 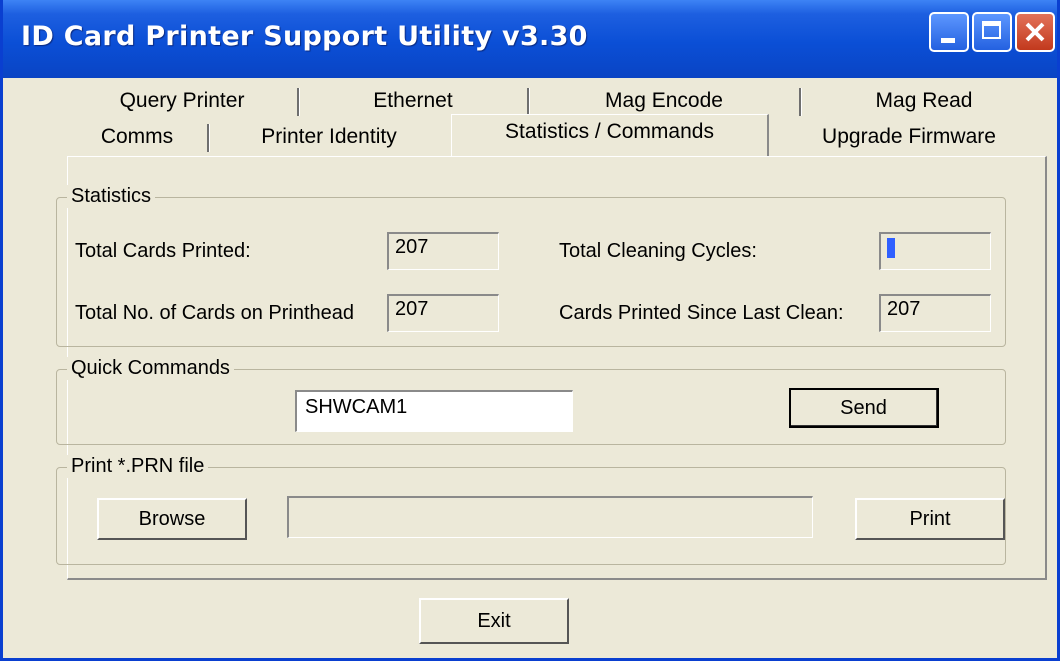 What do you see at coordinates (138, 466) in the screenshot?
I see `print-prn-group-label: Print *.PRN file` at bounding box center [138, 466].